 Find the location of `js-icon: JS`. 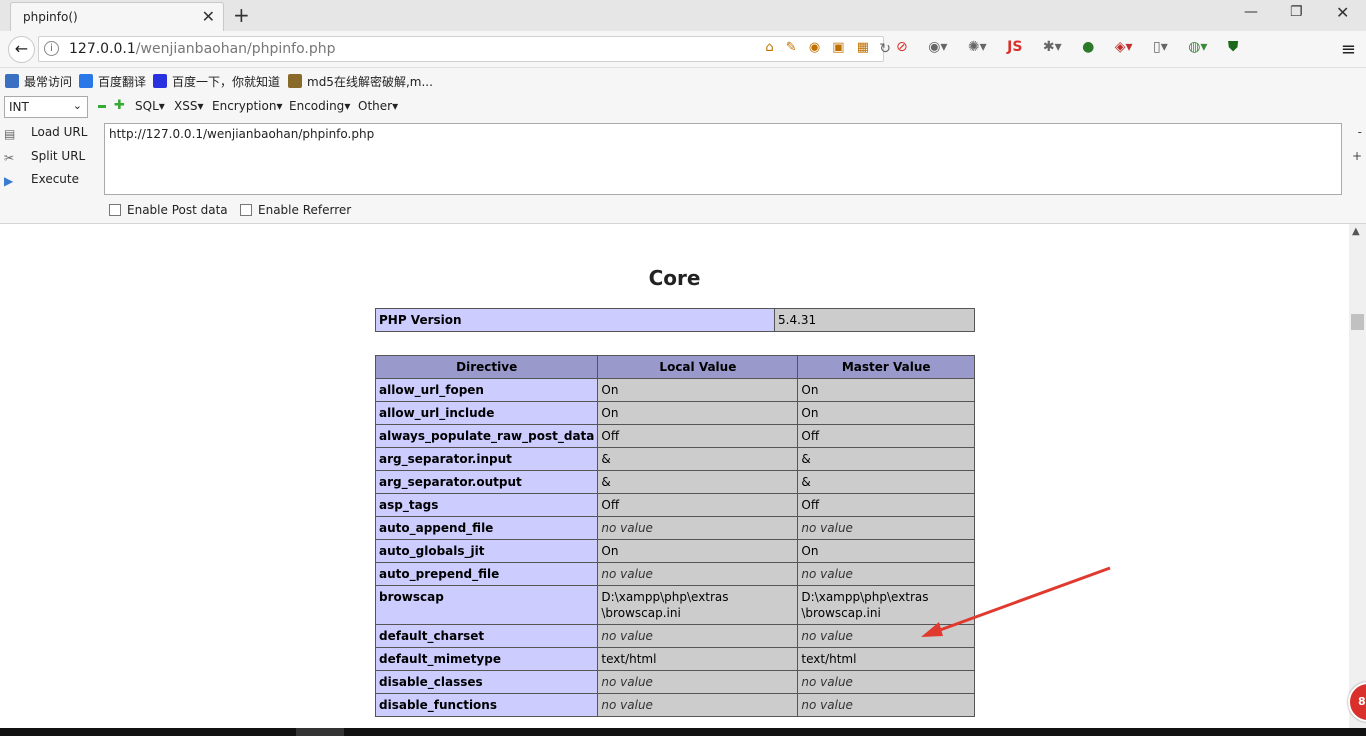

js-icon: JS is located at coordinates (1014, 47).